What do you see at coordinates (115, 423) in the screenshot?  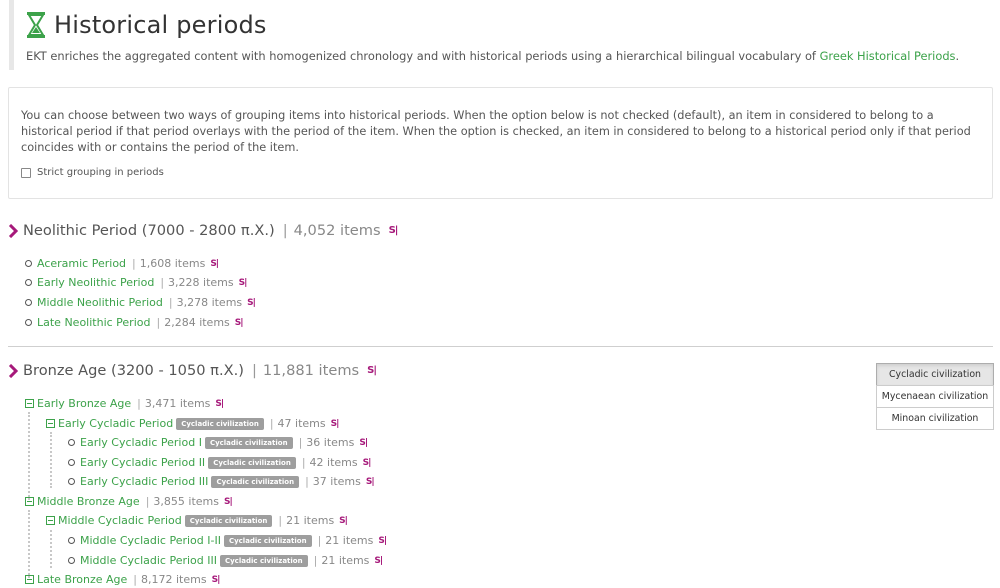 I see `period-link: Early Cycladic Period` at bounding box center [115, 423].